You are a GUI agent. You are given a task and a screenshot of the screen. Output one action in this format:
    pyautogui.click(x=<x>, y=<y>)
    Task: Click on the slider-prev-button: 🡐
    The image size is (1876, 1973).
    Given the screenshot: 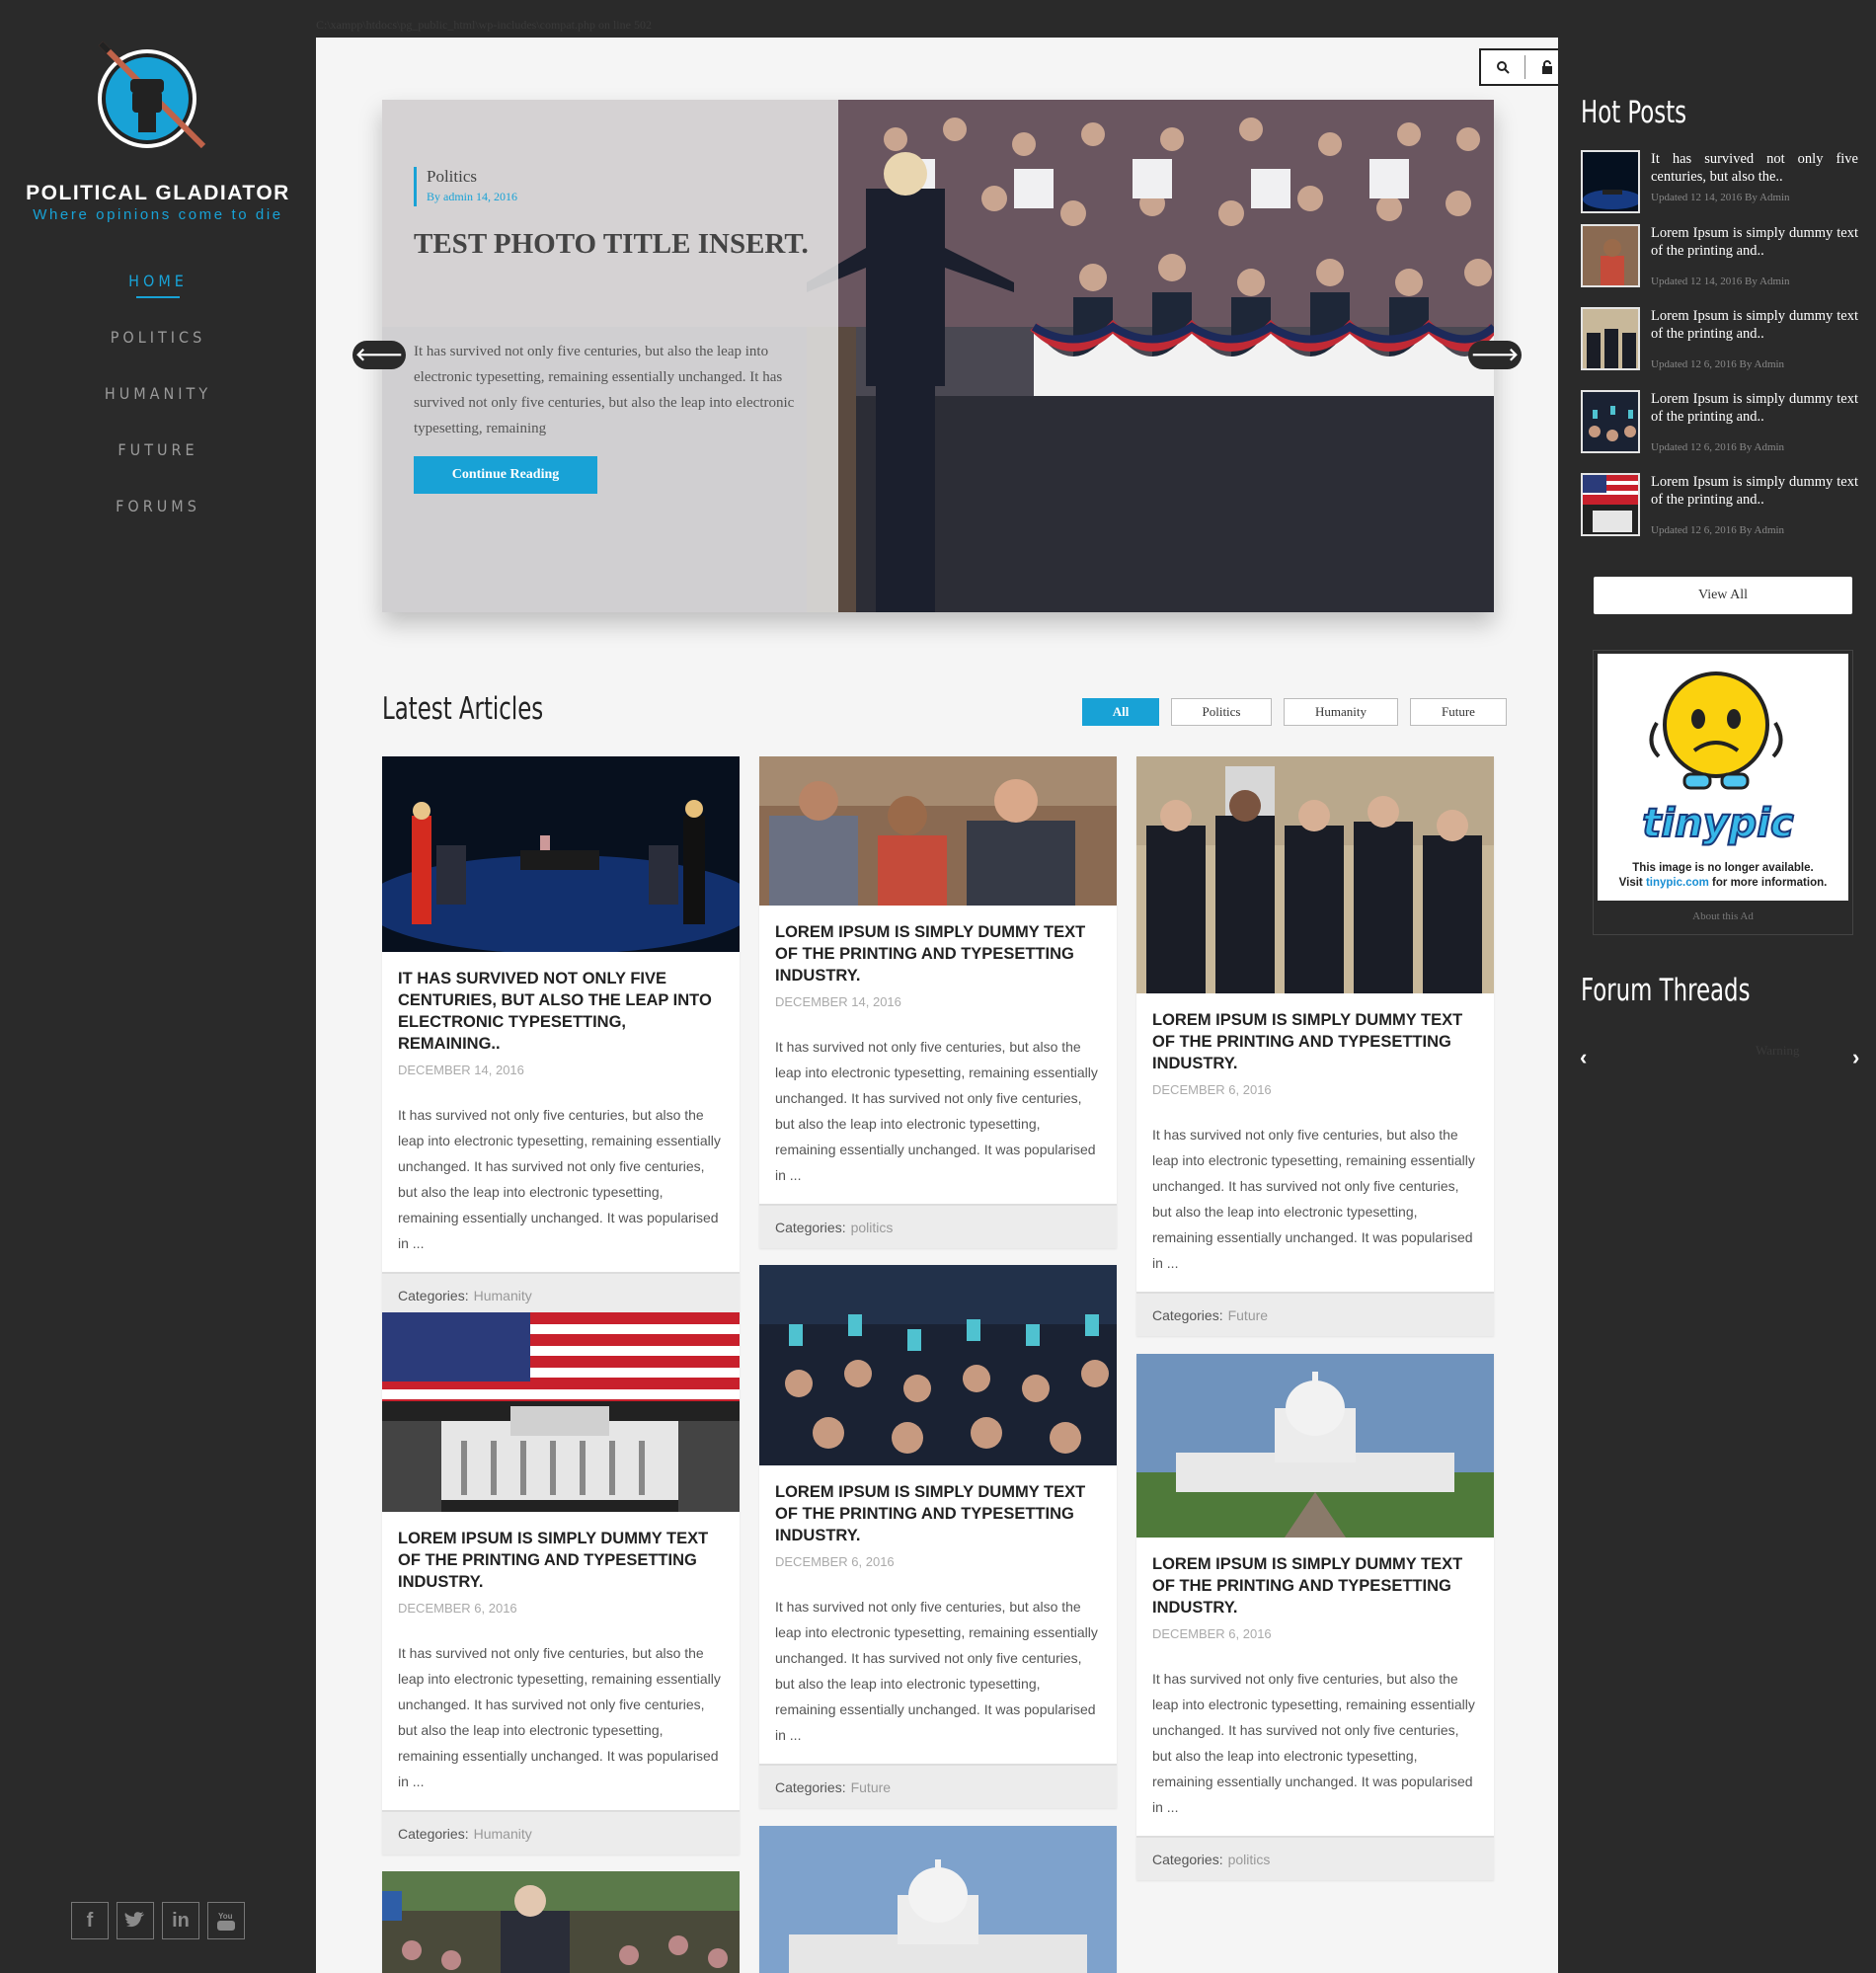 What is the action you would take?
    pyautogui.click(x=379, y=355)
    